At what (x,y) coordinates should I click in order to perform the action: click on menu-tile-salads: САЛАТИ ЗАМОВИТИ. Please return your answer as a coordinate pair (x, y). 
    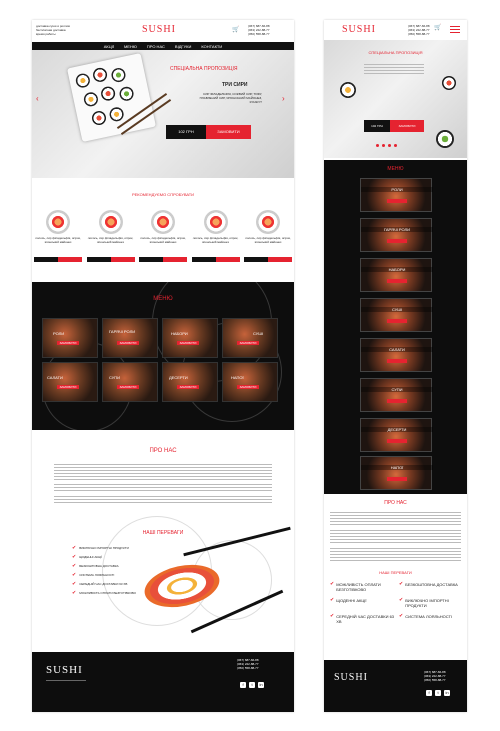
    Looking at the image, I should click on (70, 382).